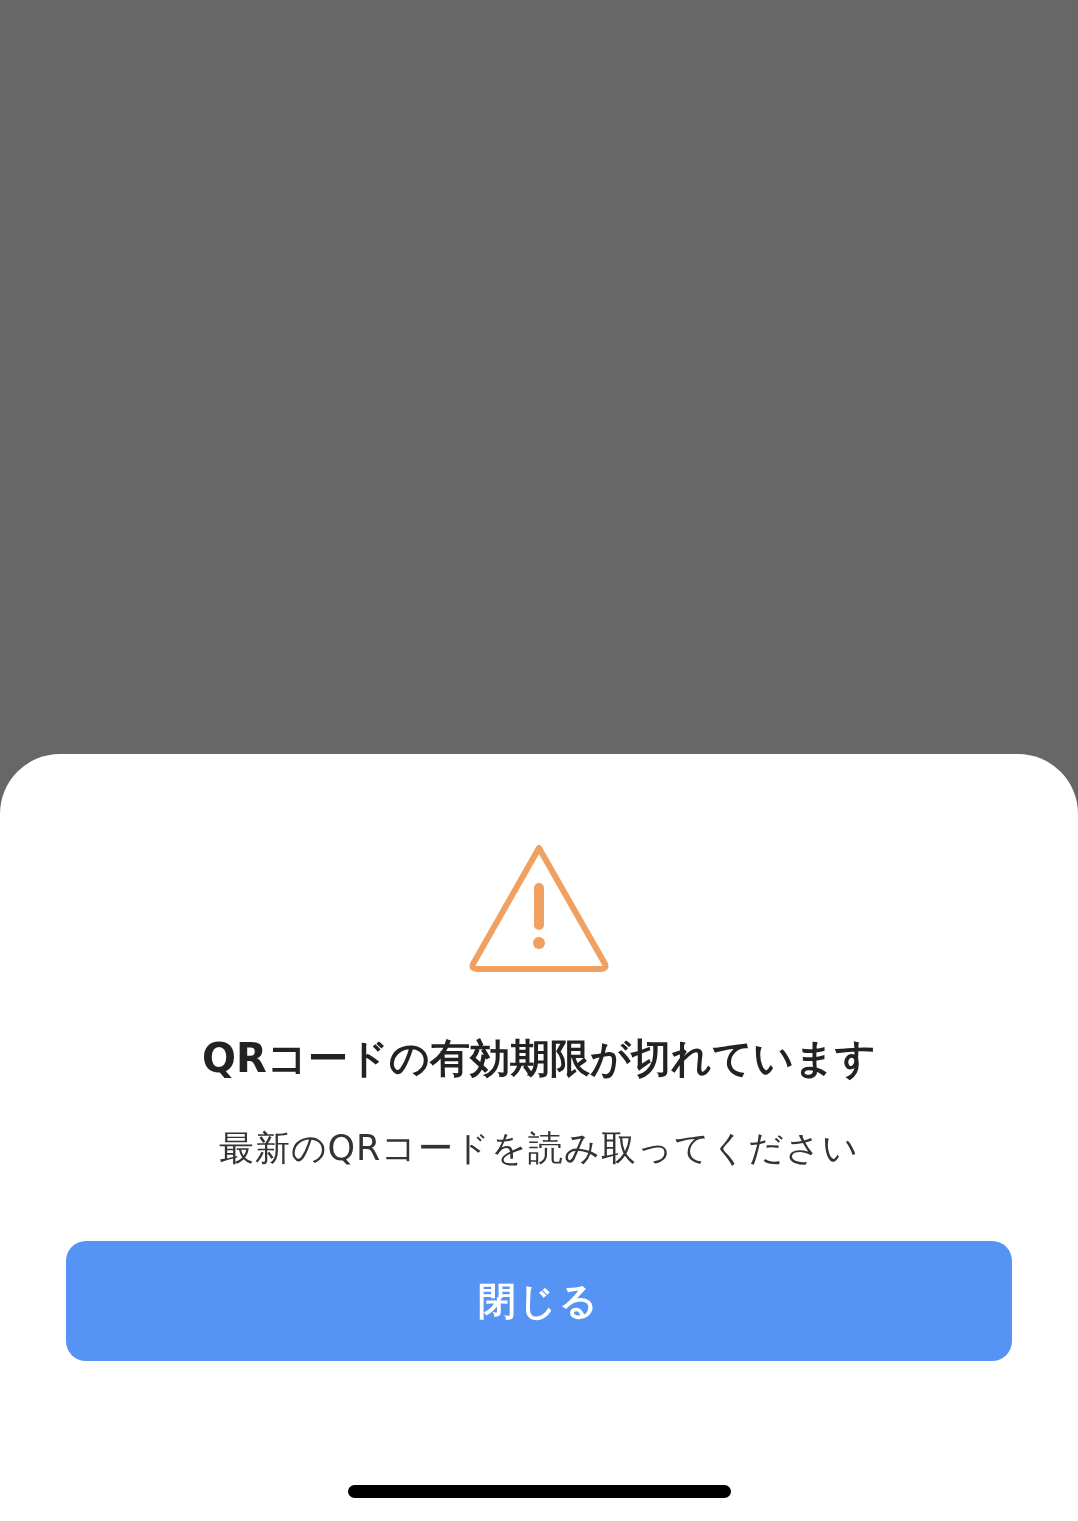  Describe the element at coordinates (539, 1301) in the screenshot. I see `close-button: 閉じる` at that location.